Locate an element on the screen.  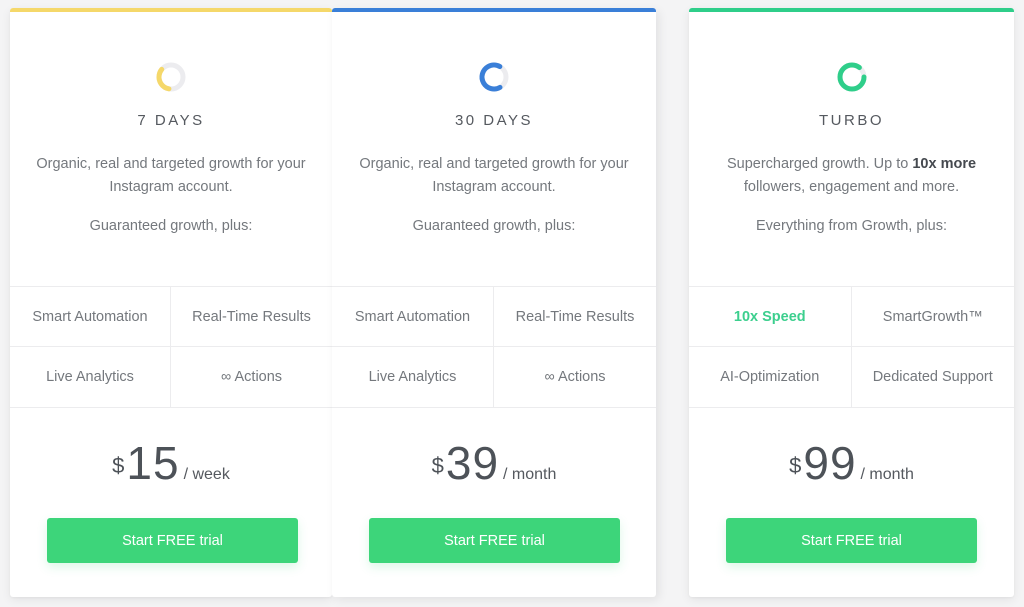
feature-item: SmartGrowth™ is located at coordinates (932, 317).